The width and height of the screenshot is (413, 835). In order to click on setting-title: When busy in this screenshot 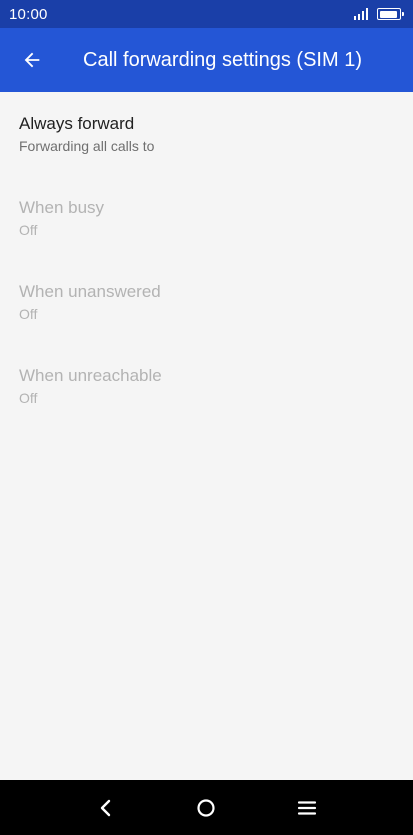, I will do `click(62, 207)`.